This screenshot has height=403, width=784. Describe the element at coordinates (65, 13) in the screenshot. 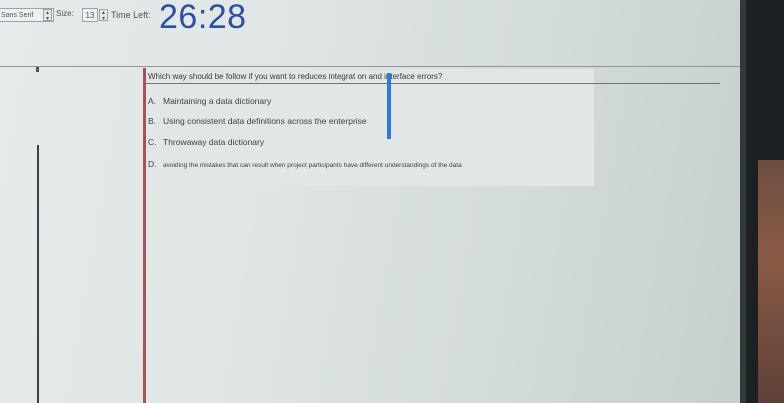

I see `size-label: Size:` at that location.